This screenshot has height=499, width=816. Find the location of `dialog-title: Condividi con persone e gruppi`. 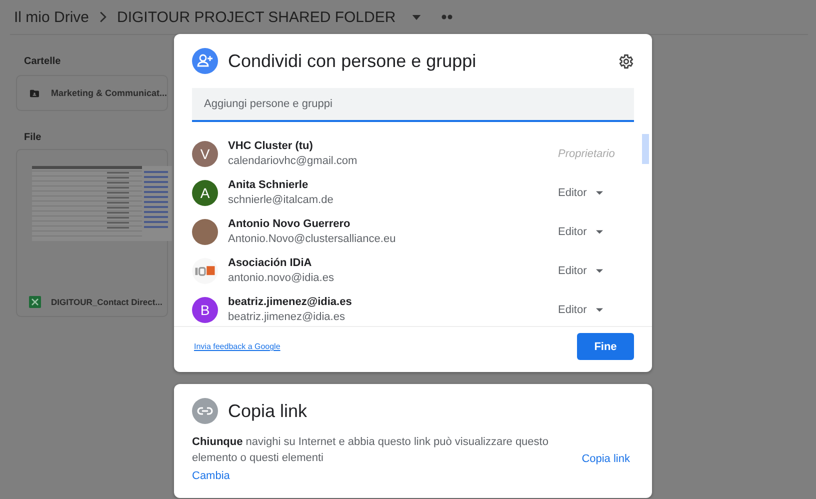

dialog-title: Condividi con persone e gruppi is located at coordinates (353, 61).